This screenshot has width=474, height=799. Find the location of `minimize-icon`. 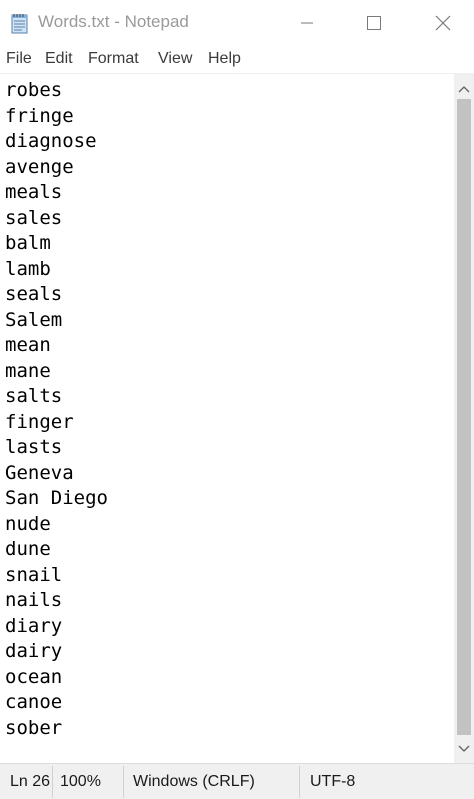

minimize-icon is located at coordinates (307, 22).